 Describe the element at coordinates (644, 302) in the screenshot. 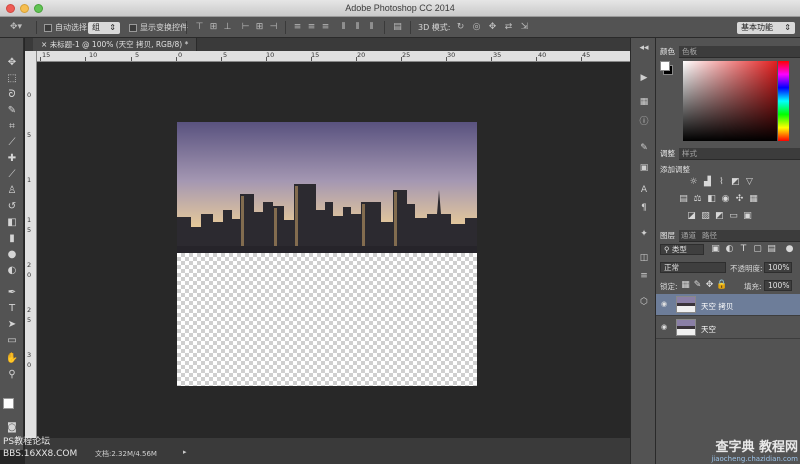

I see `3d-panel-icon: ⬡` at that location.